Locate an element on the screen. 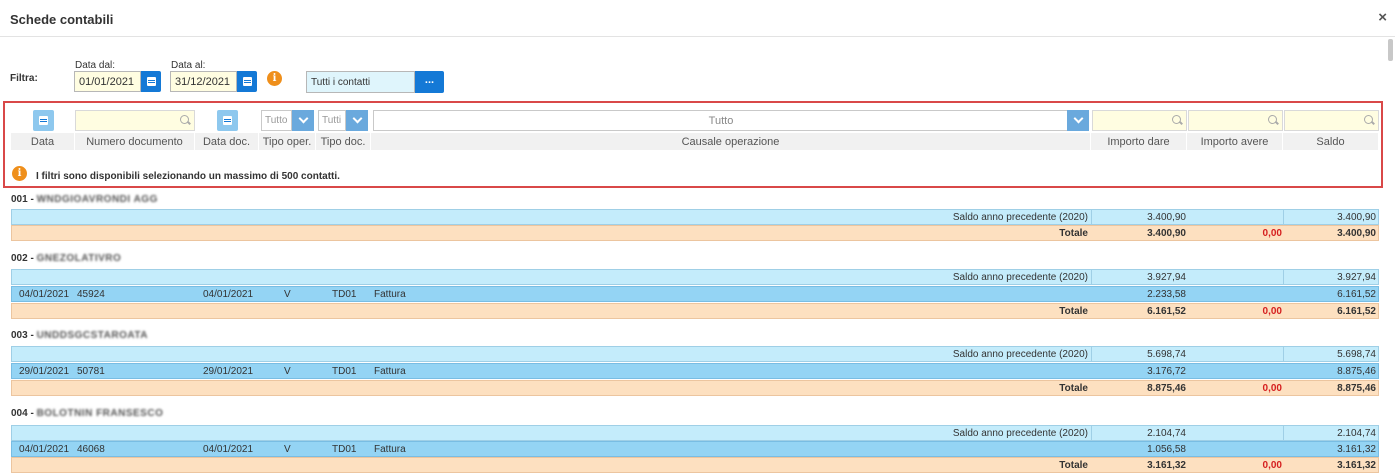  scrollbar-track is located at coordinates (1390, 255).